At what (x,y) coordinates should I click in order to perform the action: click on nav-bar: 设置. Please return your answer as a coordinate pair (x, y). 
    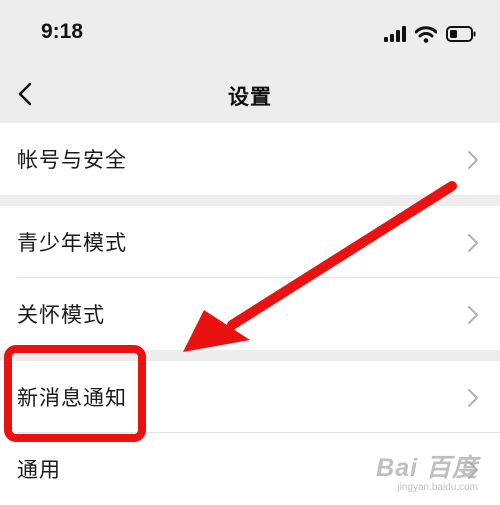
    Looking at the image, I should click on (250, 95).